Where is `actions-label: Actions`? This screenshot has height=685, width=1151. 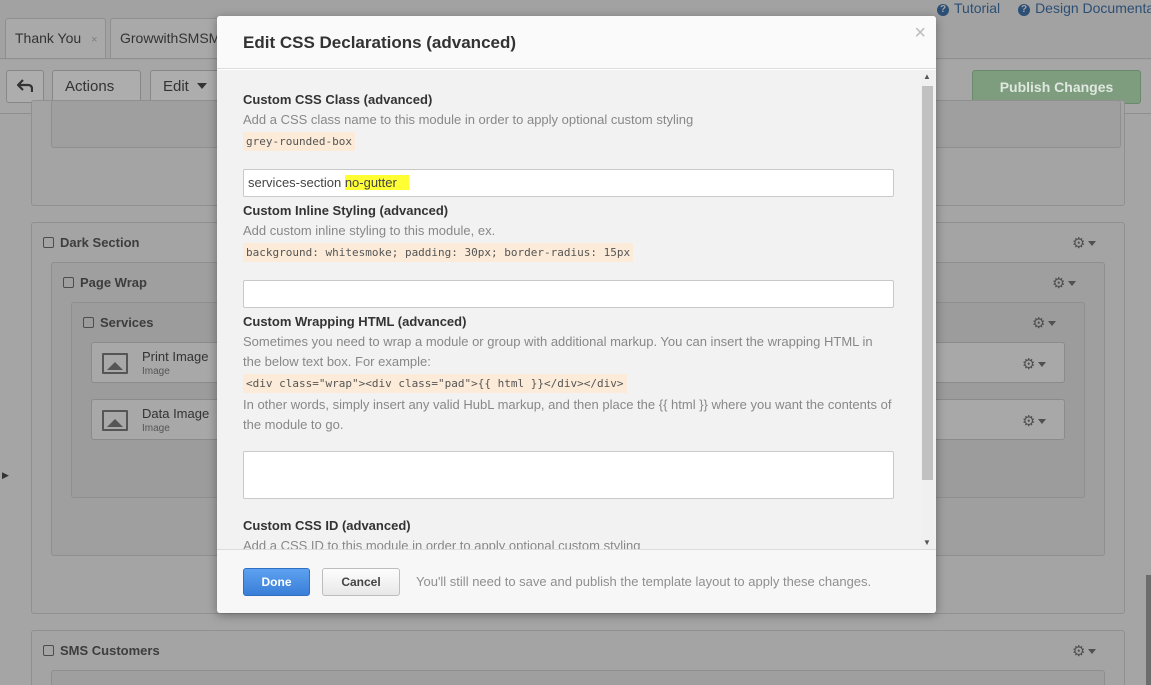
actions-label: Actions is located at coordinates (90, 86).